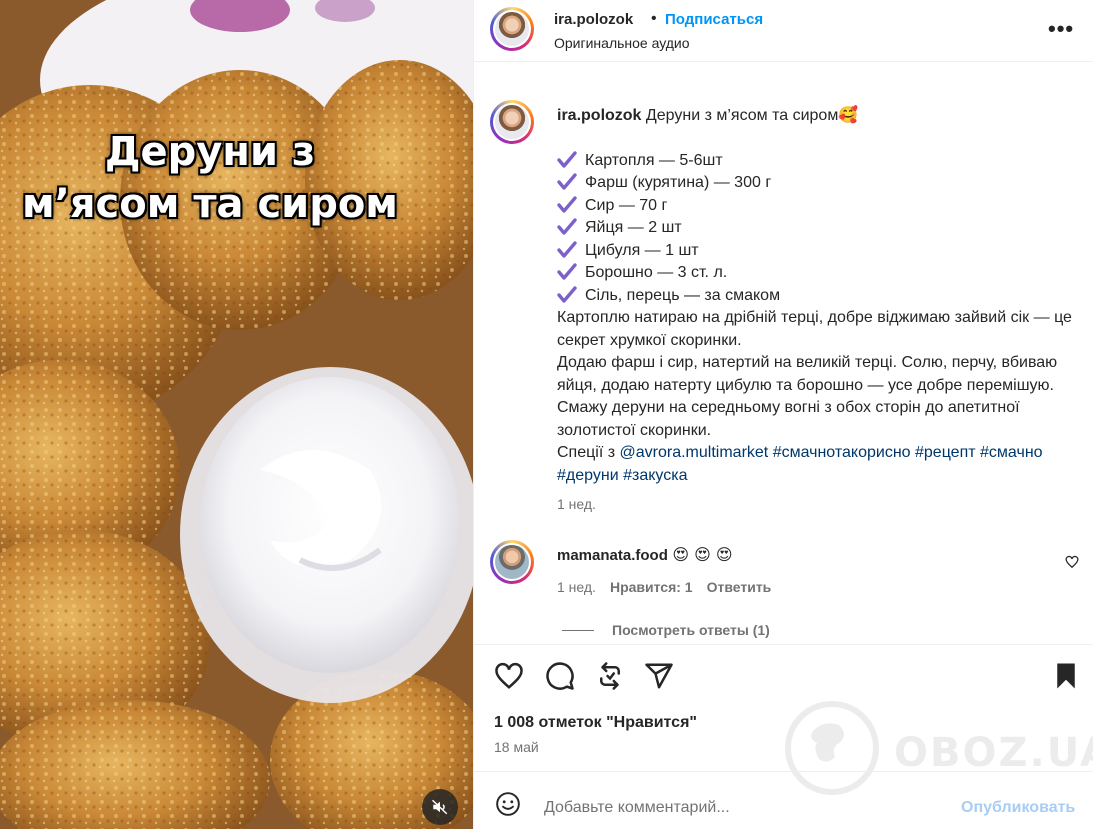  Describe the element at coordinates (655, 475) in the screenshot. I see `hashtag-link: #закуска` at that location.